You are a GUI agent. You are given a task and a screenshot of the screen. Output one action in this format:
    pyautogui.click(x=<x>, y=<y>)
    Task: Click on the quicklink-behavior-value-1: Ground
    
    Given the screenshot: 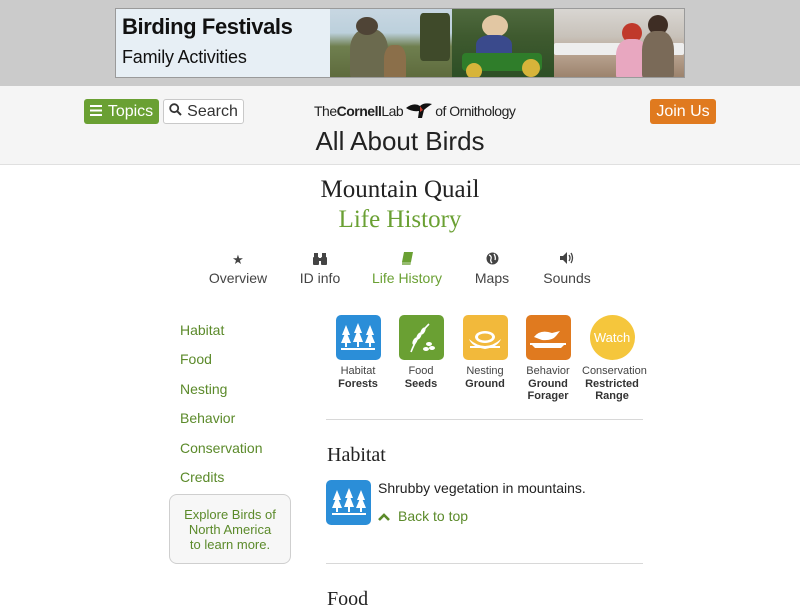 What is the action you would take?
    pyautogui.click(x=548, y=384)
    